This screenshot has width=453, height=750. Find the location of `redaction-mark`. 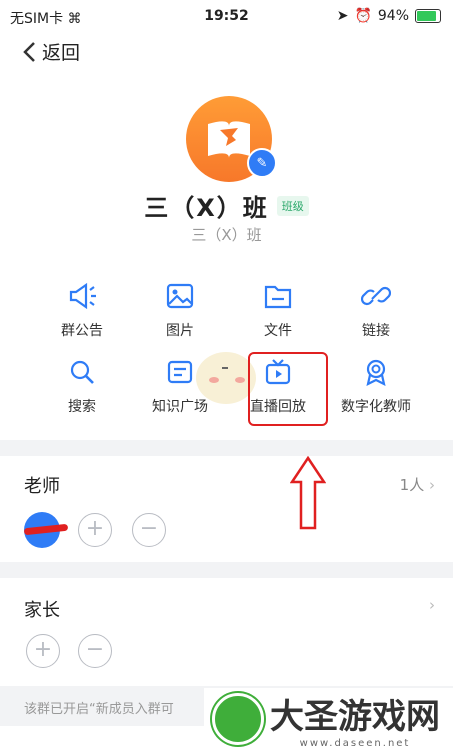

redaction-mark is located at coordinates (46, 529).